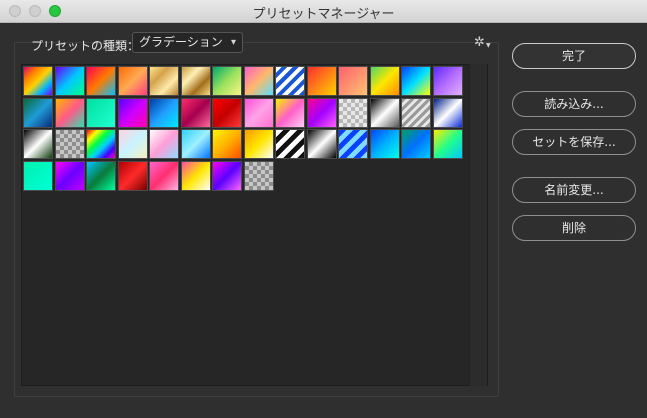 This screenshot has width=647, height=418. I want to click on preset-type-select: グラデーション ▾, so click(187, 42).